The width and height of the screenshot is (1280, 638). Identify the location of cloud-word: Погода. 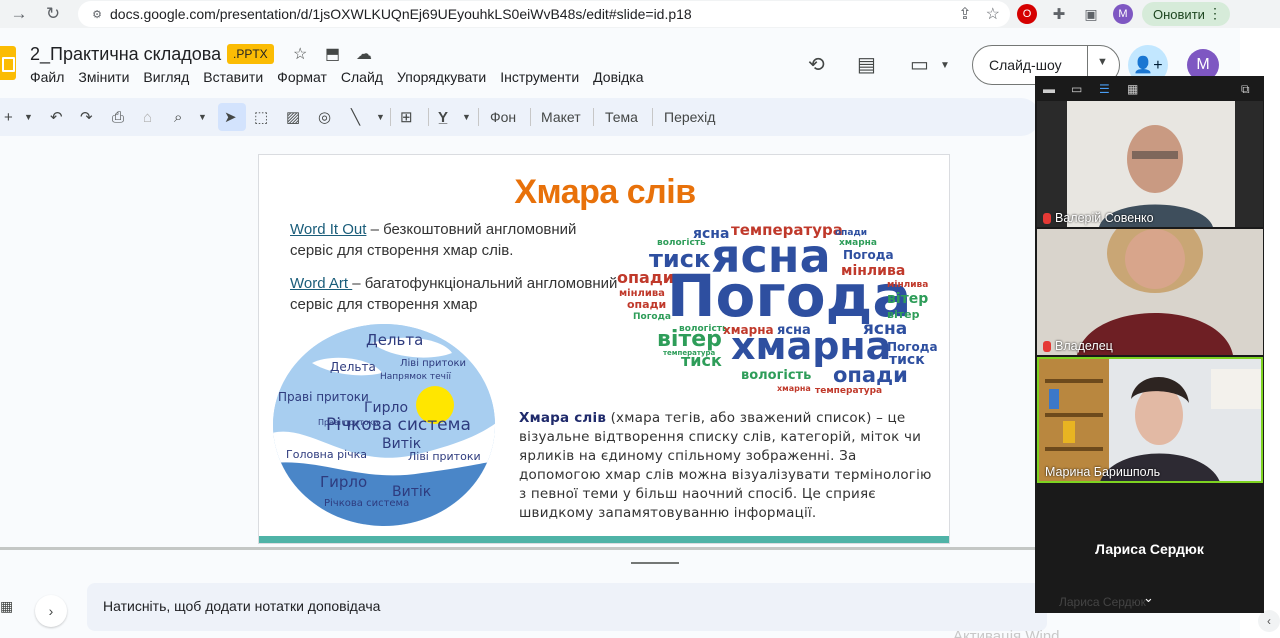
(868, 255).